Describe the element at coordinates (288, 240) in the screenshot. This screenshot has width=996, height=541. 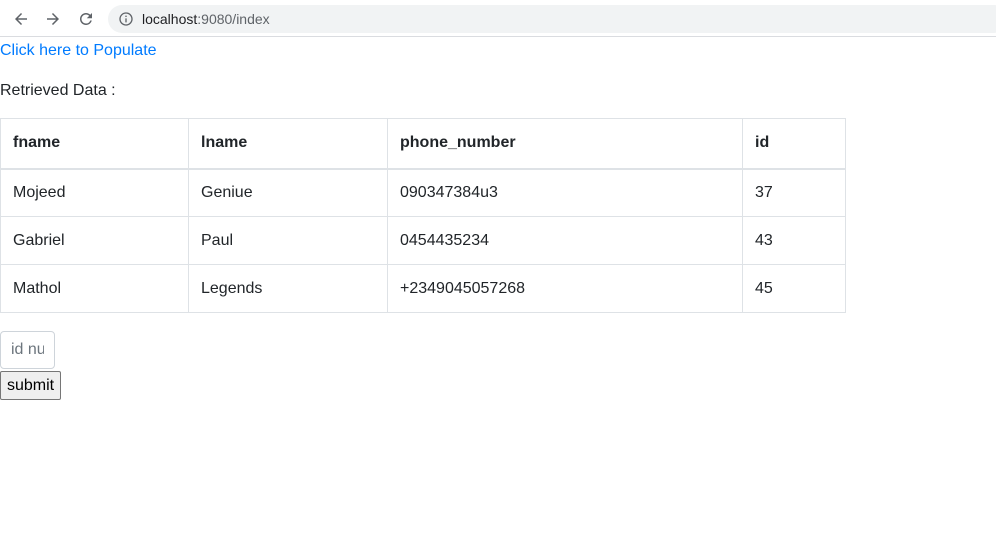
I see `cell-lname: Paul` at that location.